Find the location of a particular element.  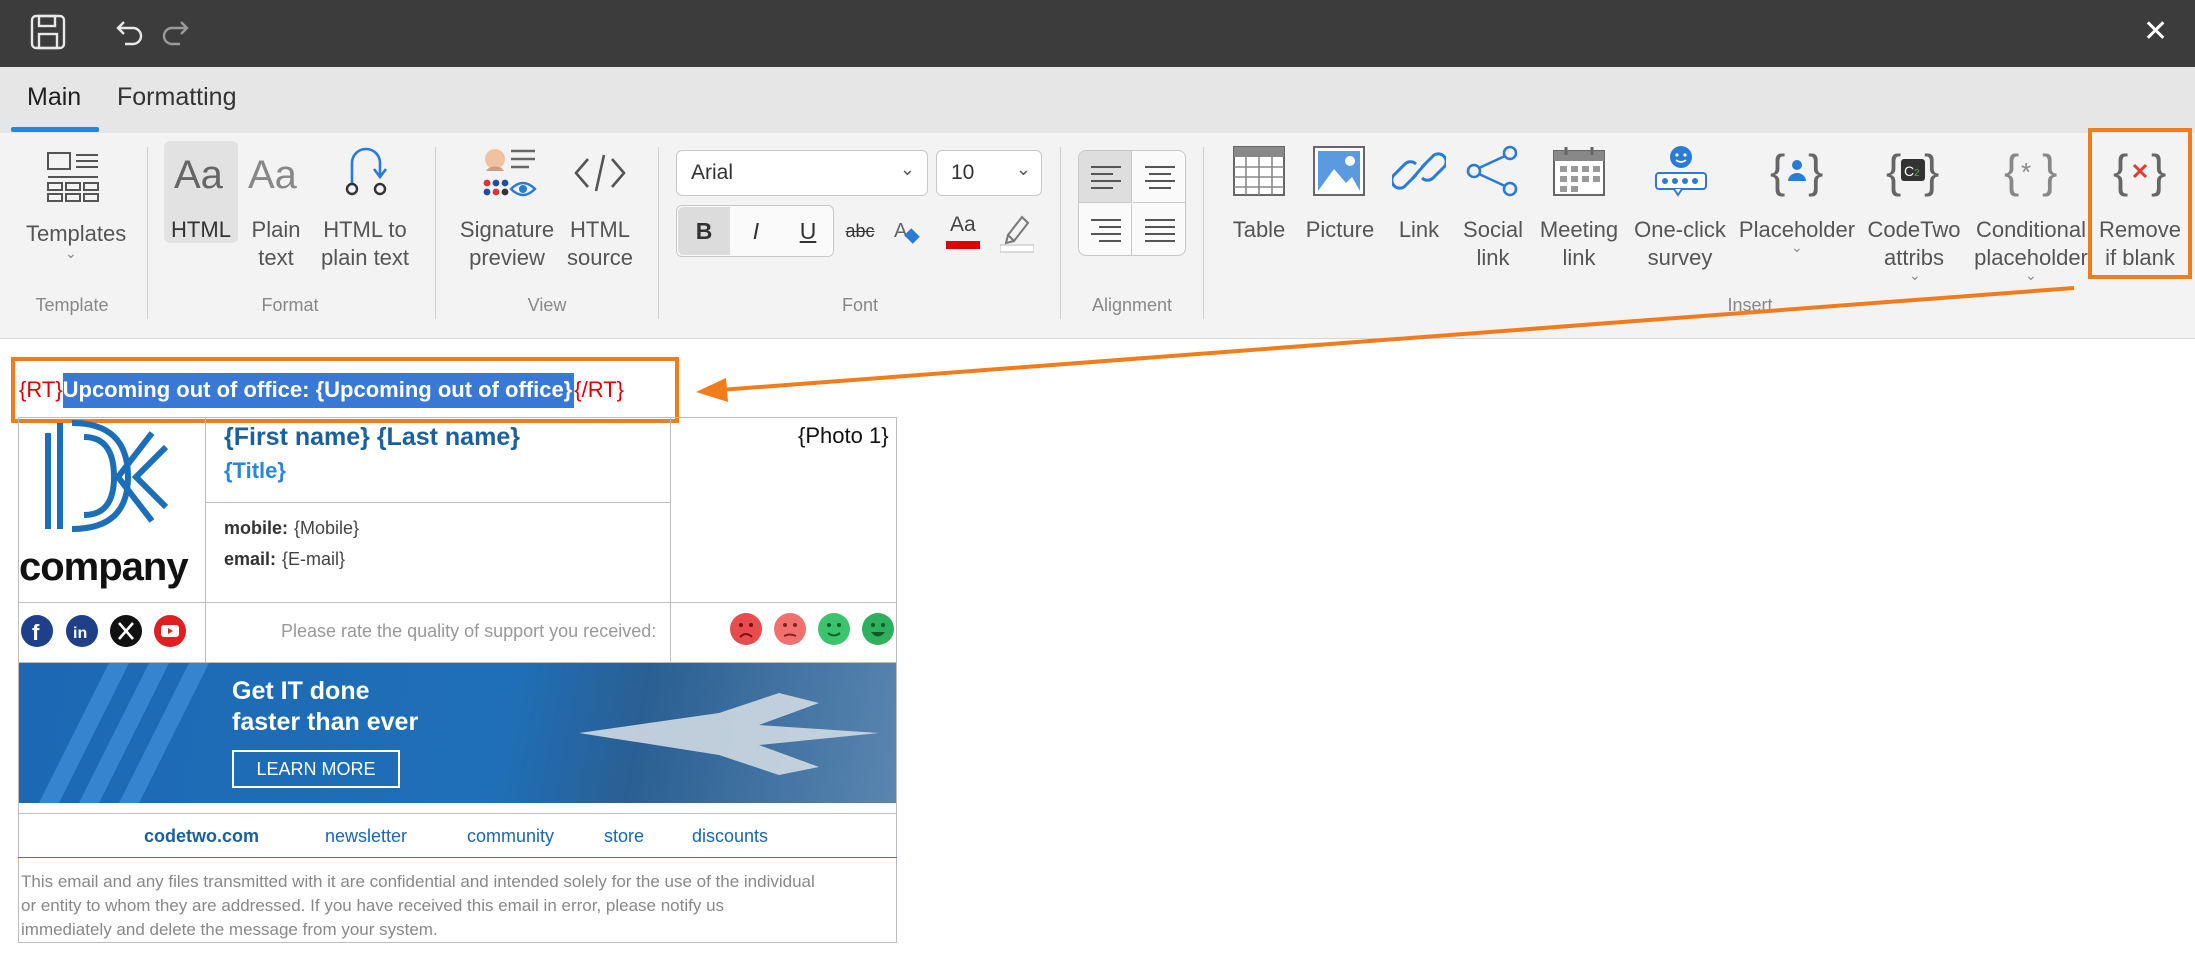

facebook-icon: f is located at coordinates (37, 633).